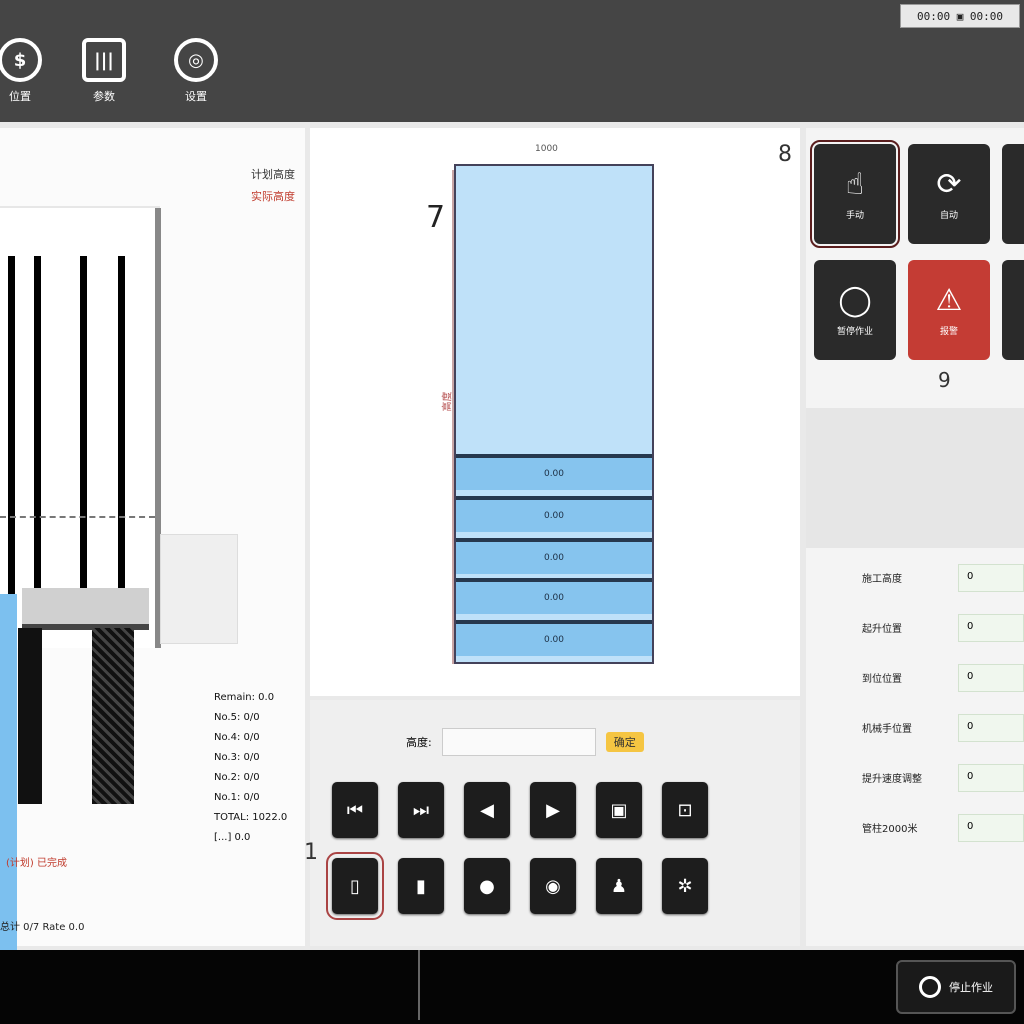 The height and width of the screenshot is (1024, 1024). I want to click on settings-label: 设置, so click(196, 96).